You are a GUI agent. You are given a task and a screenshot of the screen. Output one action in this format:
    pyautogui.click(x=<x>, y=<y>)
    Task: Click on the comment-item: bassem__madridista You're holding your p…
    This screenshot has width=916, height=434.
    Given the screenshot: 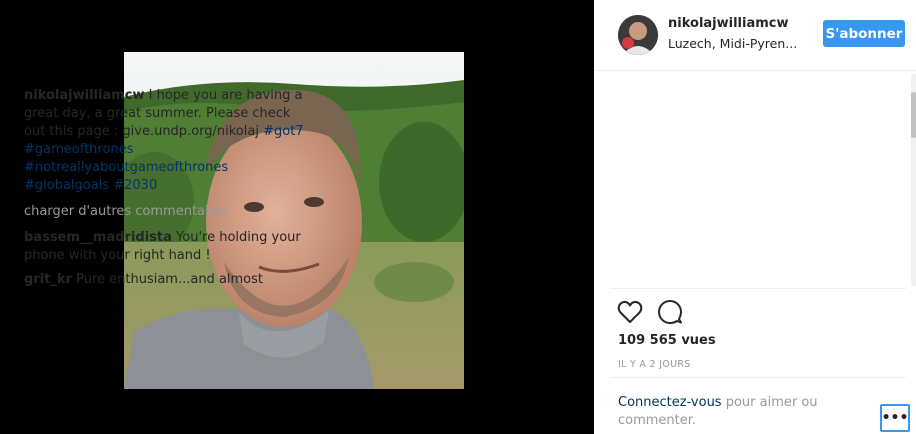 What is the action you would take?
    pyautogui.click(x=164, y=247)
    